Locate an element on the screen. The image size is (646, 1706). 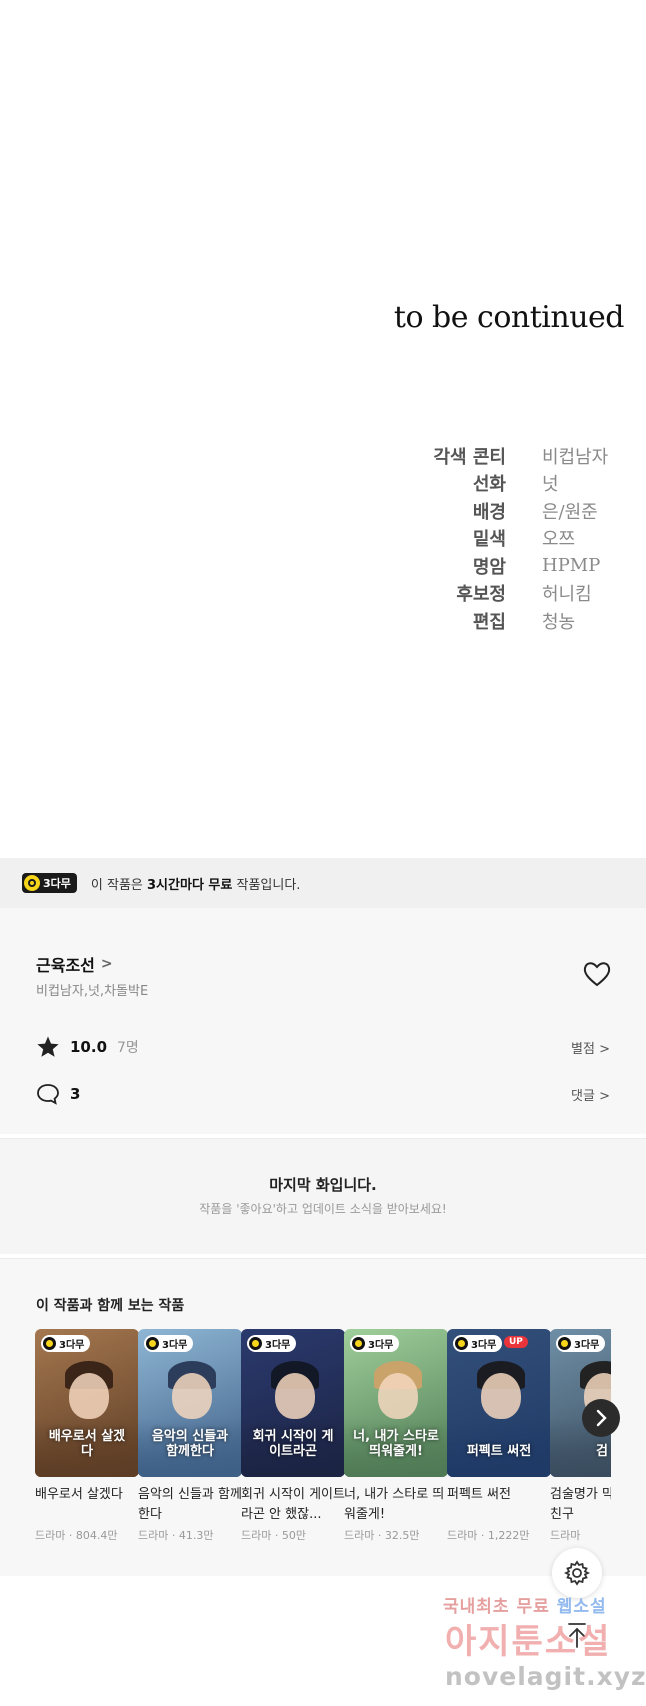
card-thumbnail: 회귀 시작이 게이트라곤 3다무 is located at coordinates (293, 1403).